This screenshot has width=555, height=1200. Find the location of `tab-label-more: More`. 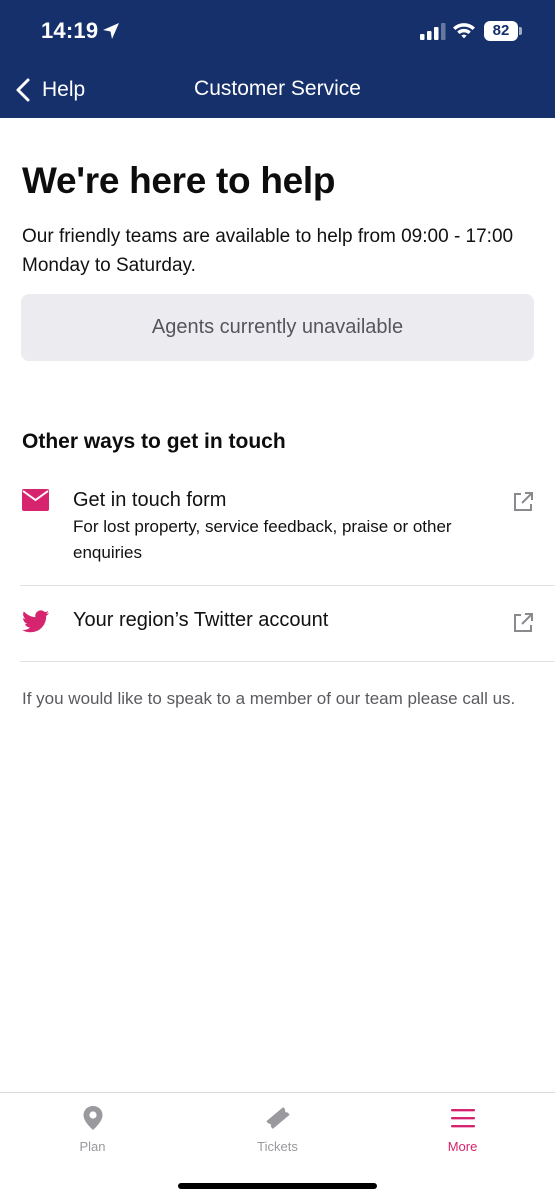

tab-label-more: More is located at coordinates (462, 1146).